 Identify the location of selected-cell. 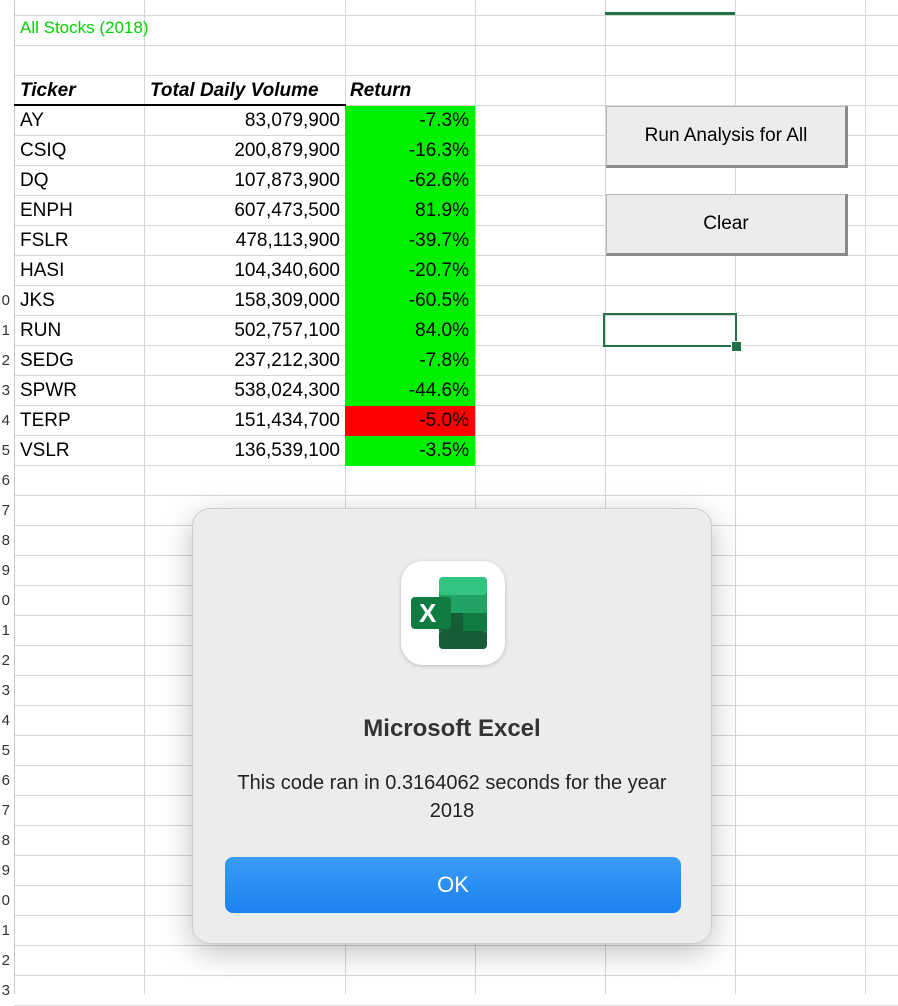
(670, 330).